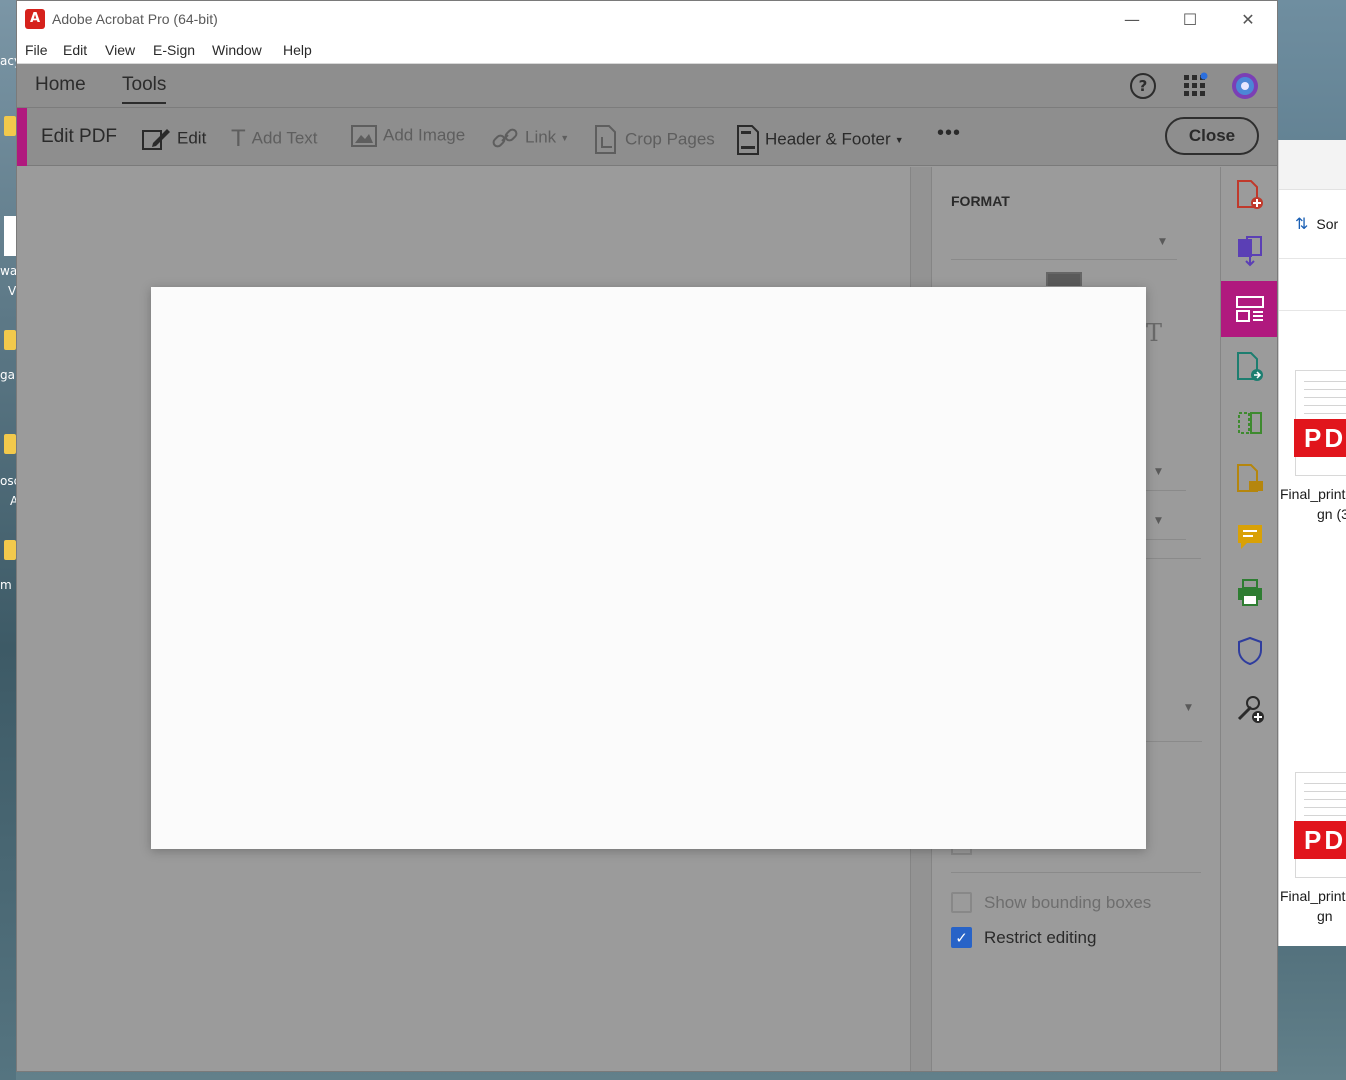  What do you see at coordinates (961, 852) in the screenshot?
I see `hidden-checkbox` at bounding box center [961, 852].